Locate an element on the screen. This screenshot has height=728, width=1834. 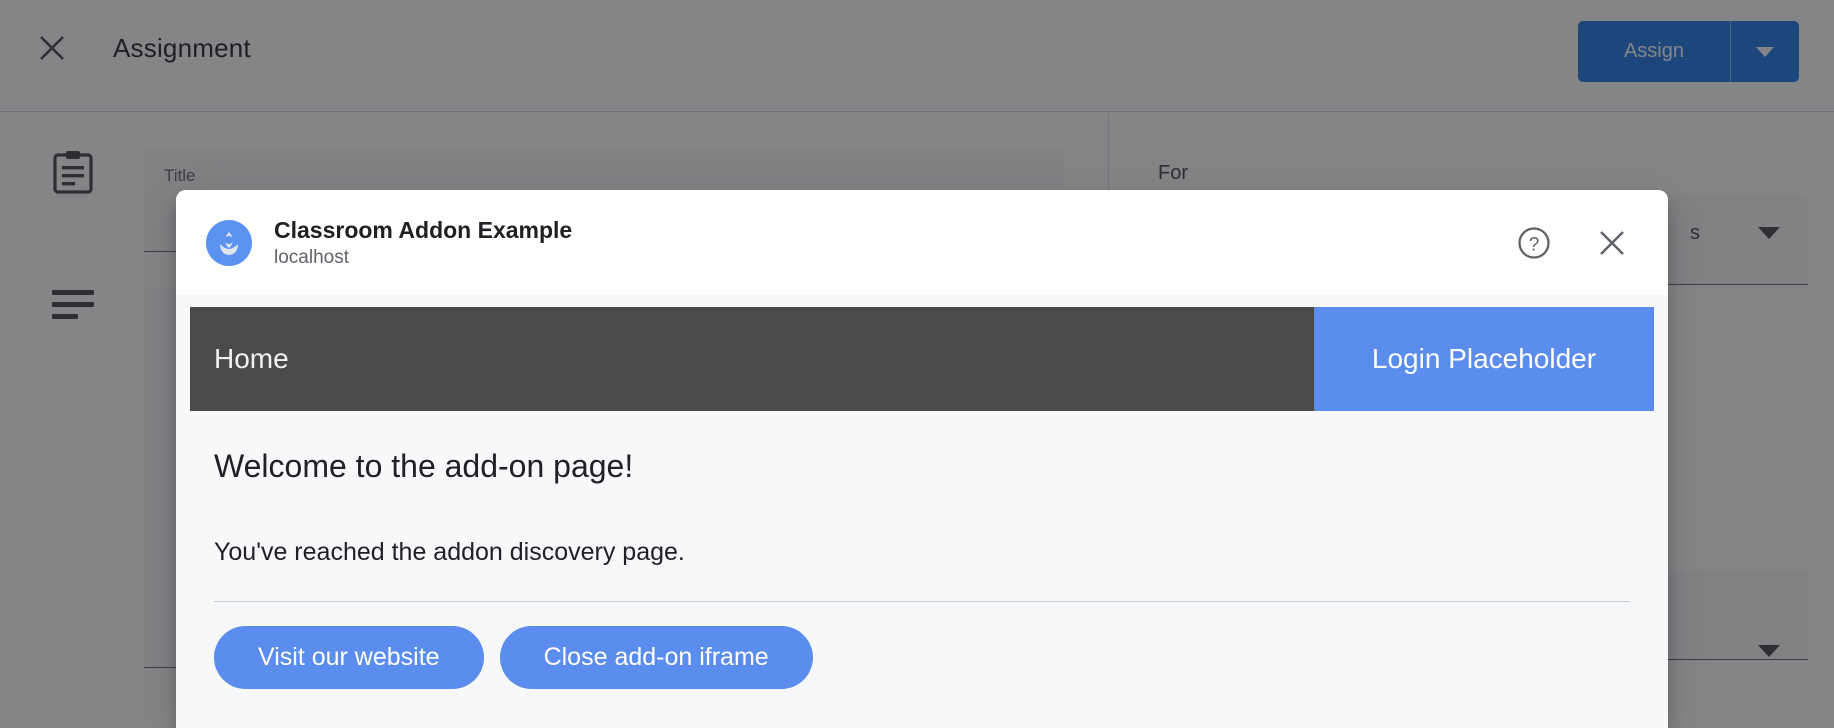
addon-navbar: Home Login Placeholder is located at coordinates (922, 359).